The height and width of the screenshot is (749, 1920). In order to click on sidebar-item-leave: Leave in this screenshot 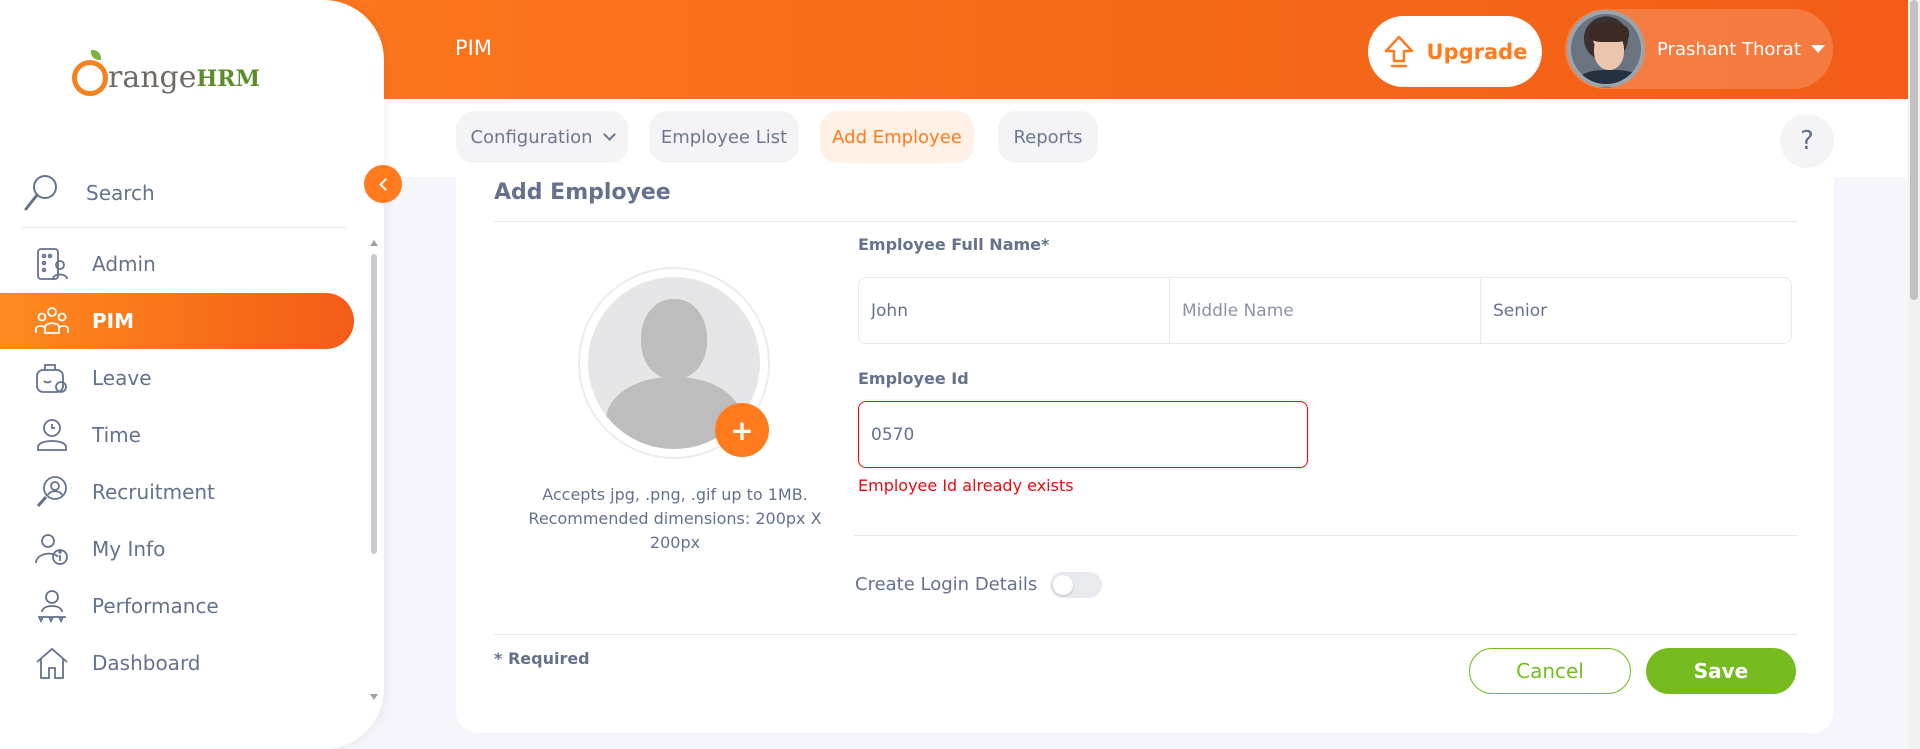, I will do `click(177, 378)`.